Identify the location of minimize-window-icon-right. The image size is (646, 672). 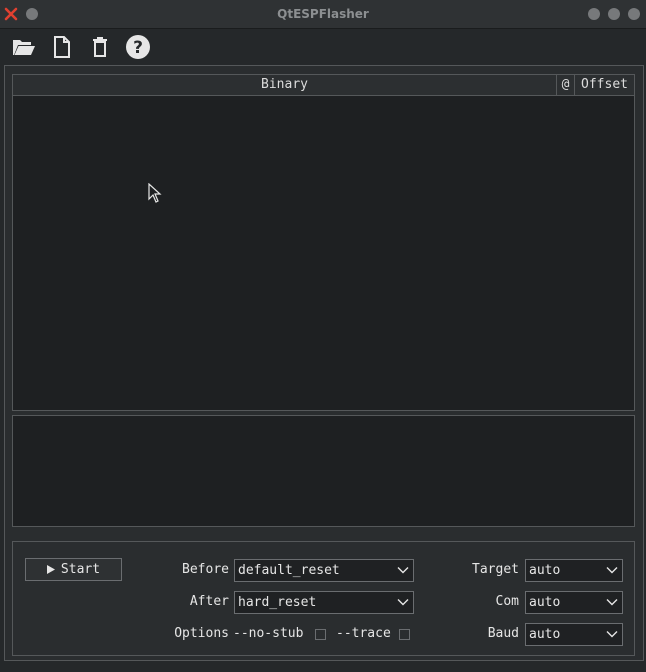
(614, 14).